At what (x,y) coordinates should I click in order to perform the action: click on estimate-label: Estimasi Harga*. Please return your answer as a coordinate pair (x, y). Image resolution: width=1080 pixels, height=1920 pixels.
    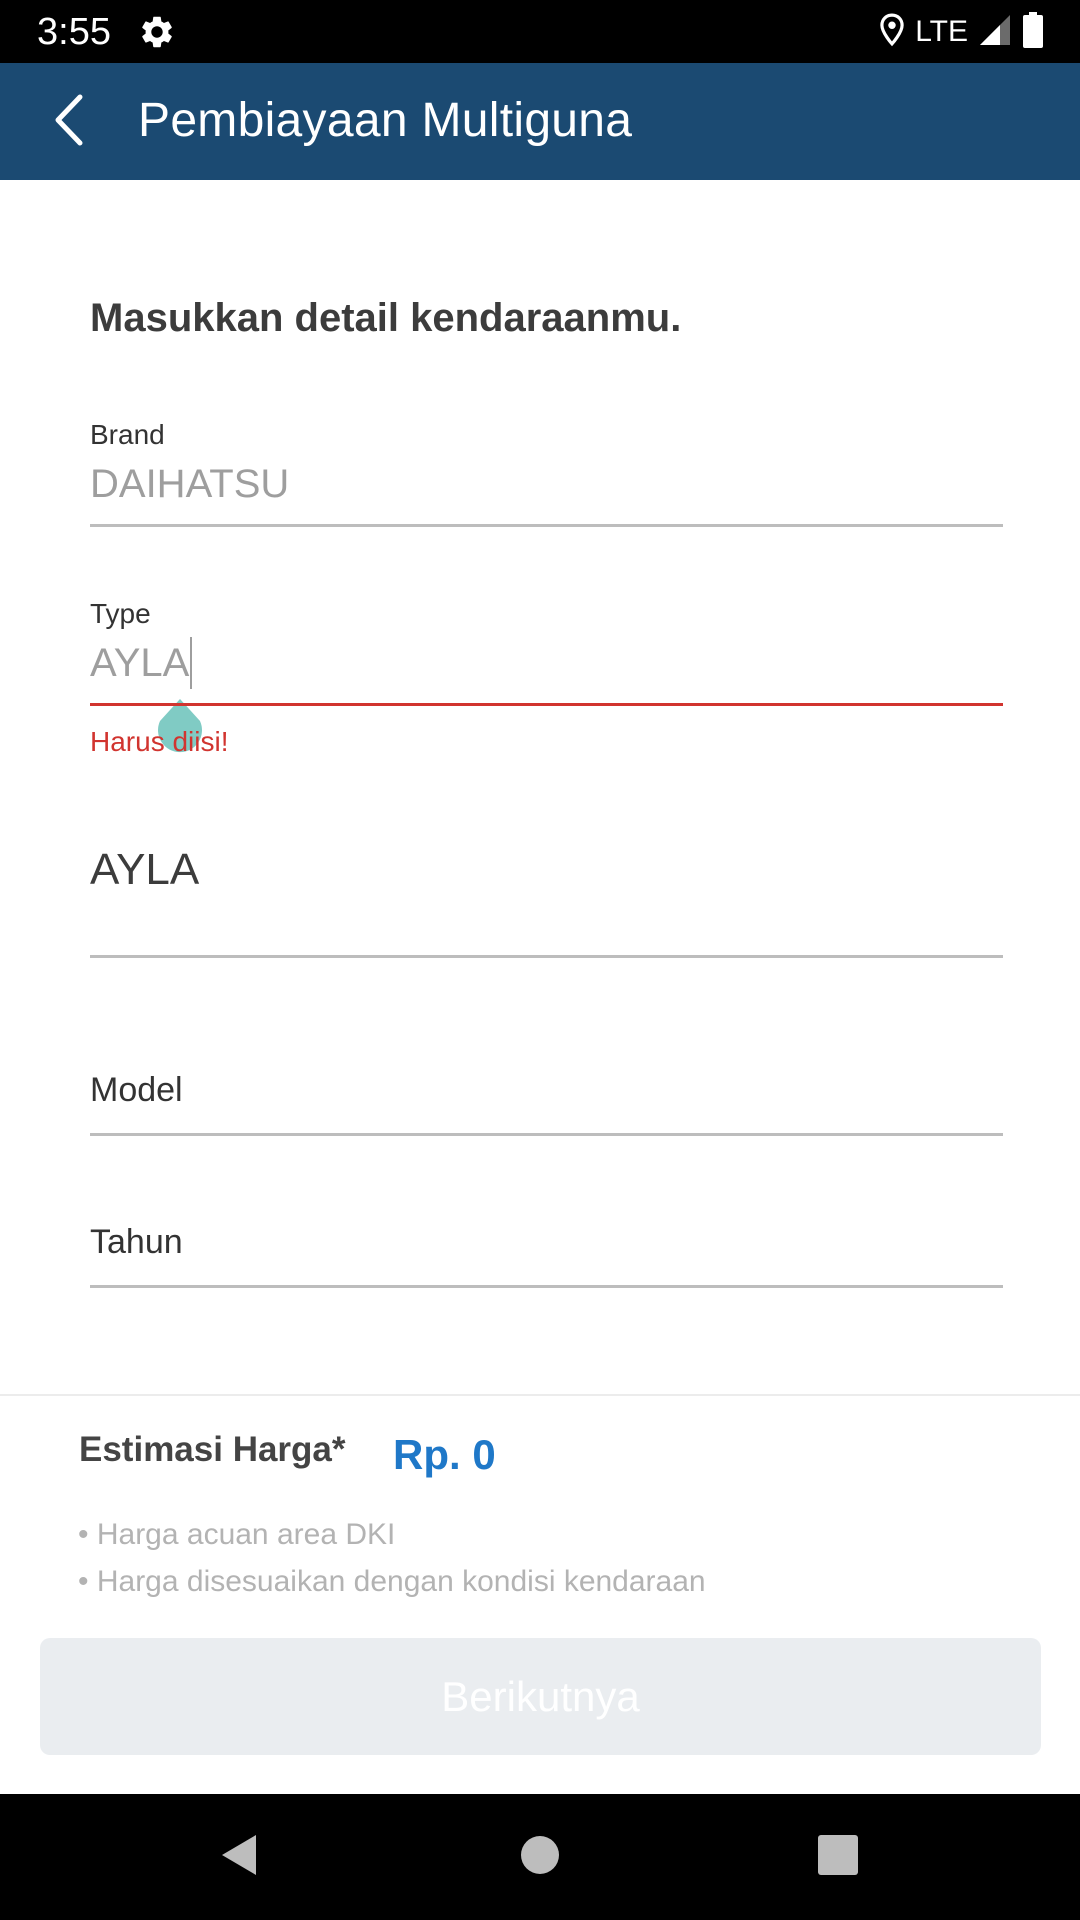
    Looking at the image, I should click on (212, 1449).